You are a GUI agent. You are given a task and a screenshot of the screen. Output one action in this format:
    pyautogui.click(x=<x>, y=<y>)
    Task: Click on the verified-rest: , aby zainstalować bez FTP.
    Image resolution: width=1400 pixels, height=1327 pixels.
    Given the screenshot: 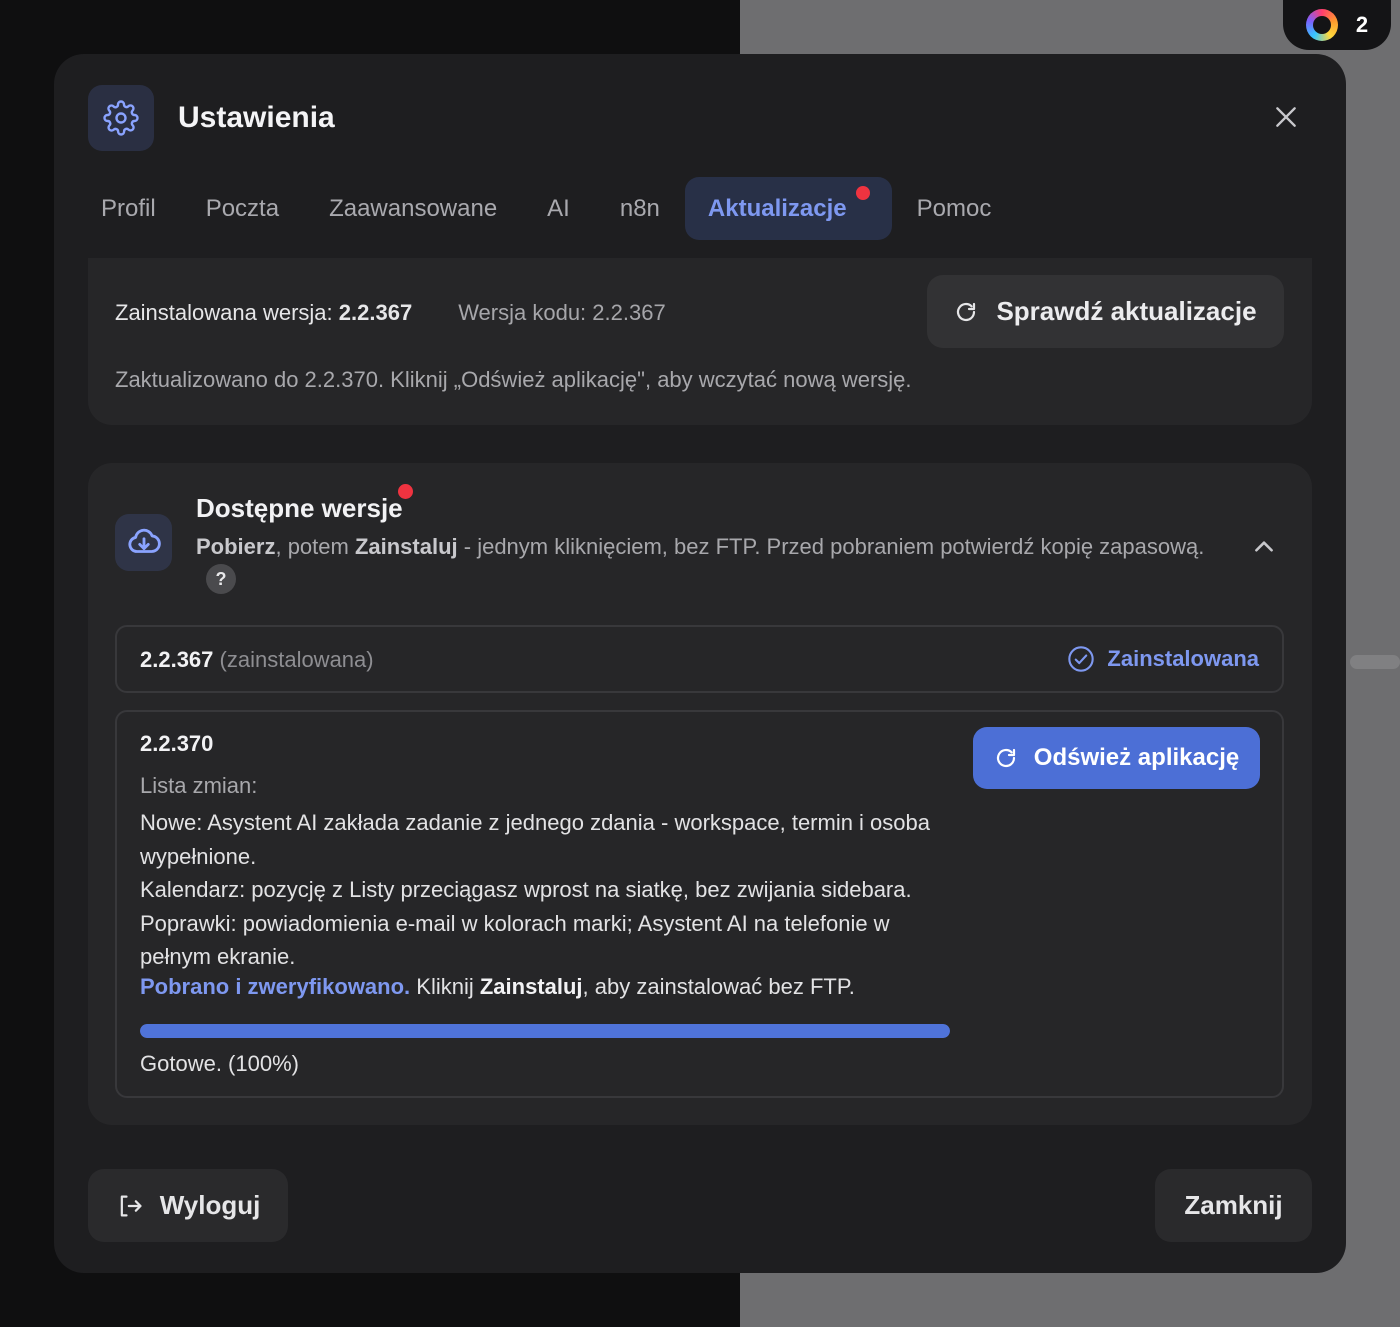 What is the action you would take?
    pyautogui.click(x=718, y=986)
    